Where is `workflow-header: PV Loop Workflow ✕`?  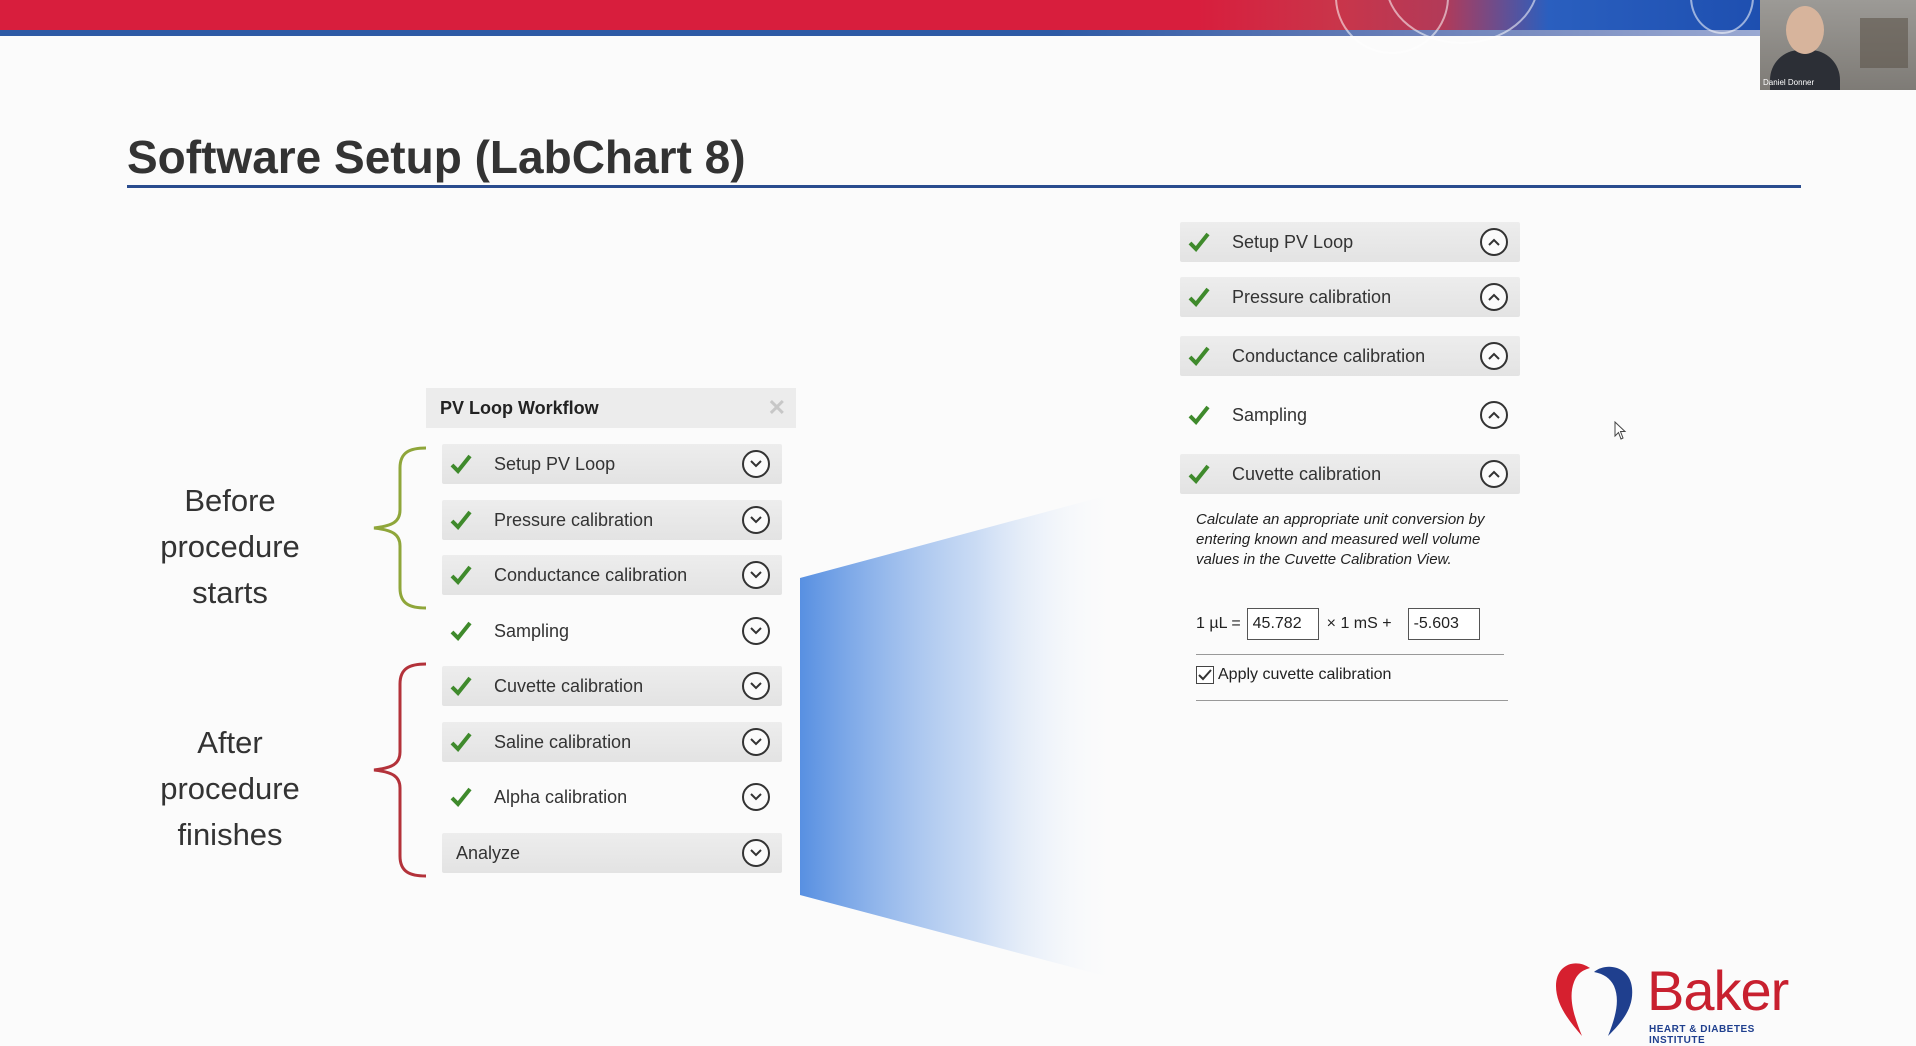 workflow-header: PV Loop Workflow ✕ is located at coordinates (611, 408).